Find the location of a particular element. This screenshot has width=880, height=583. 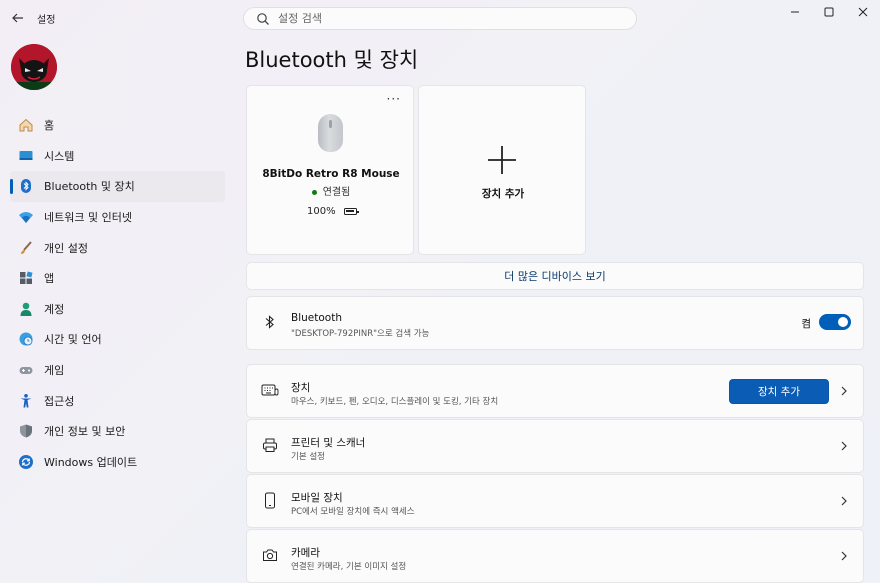

network-icon is located at coordinates (26, 217).